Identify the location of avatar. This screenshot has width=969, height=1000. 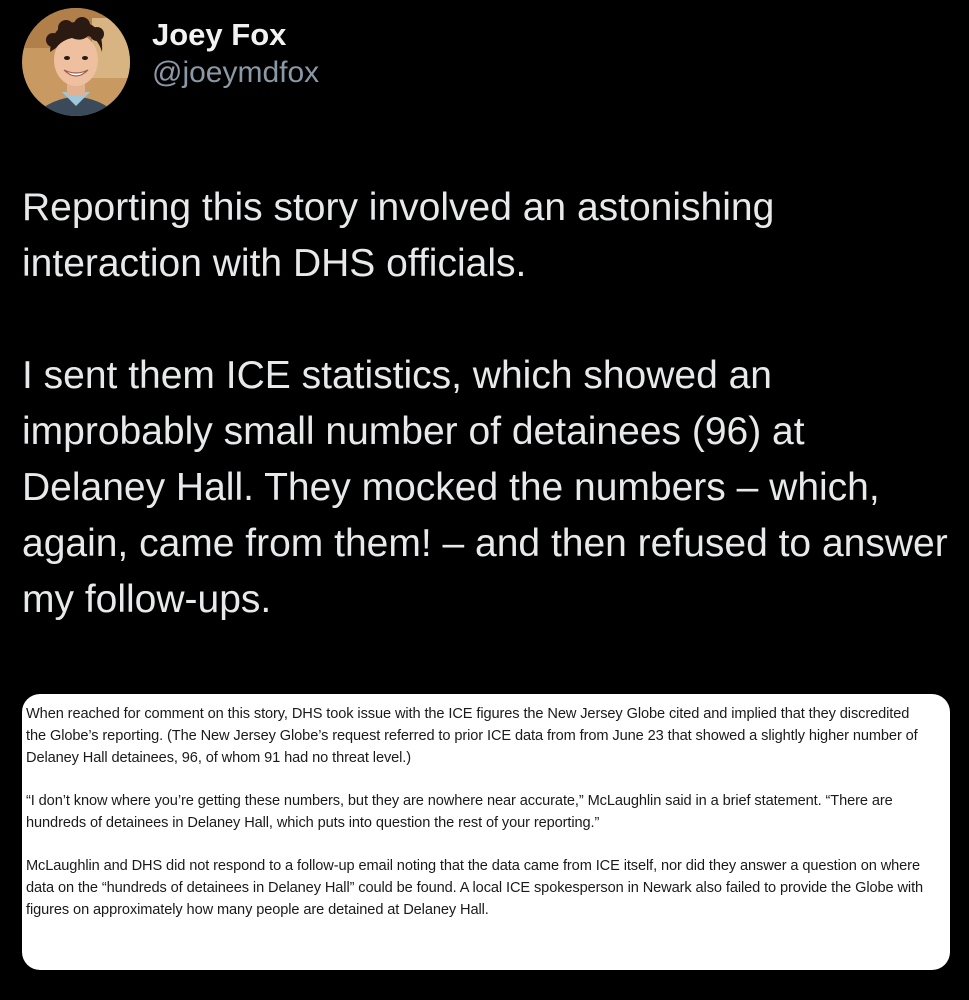
(76, 62).